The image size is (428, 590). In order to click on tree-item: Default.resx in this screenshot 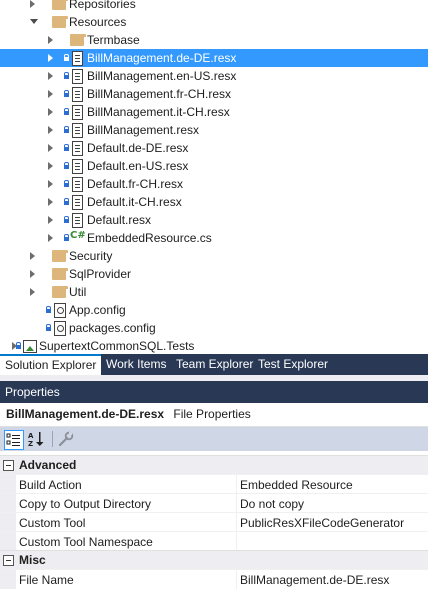, I will do `click(214, 220)`.